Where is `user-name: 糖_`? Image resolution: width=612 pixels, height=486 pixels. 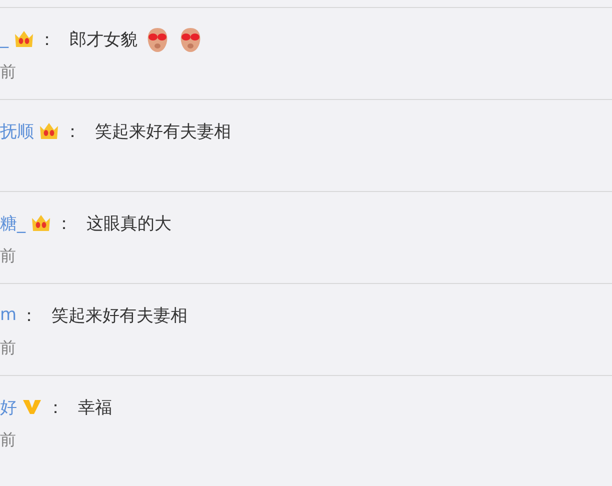
user-name: 糖_ is located at coordinates (13, 223).